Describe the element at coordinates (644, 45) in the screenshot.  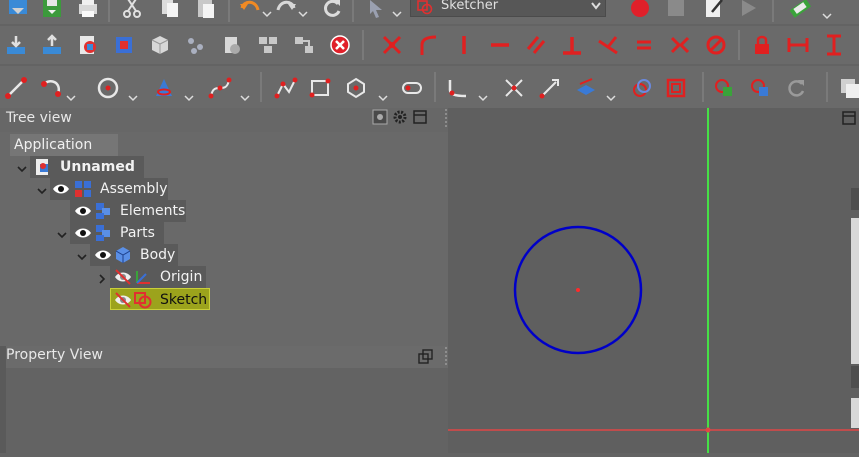
I see `equal-constraint-icon` at that location.